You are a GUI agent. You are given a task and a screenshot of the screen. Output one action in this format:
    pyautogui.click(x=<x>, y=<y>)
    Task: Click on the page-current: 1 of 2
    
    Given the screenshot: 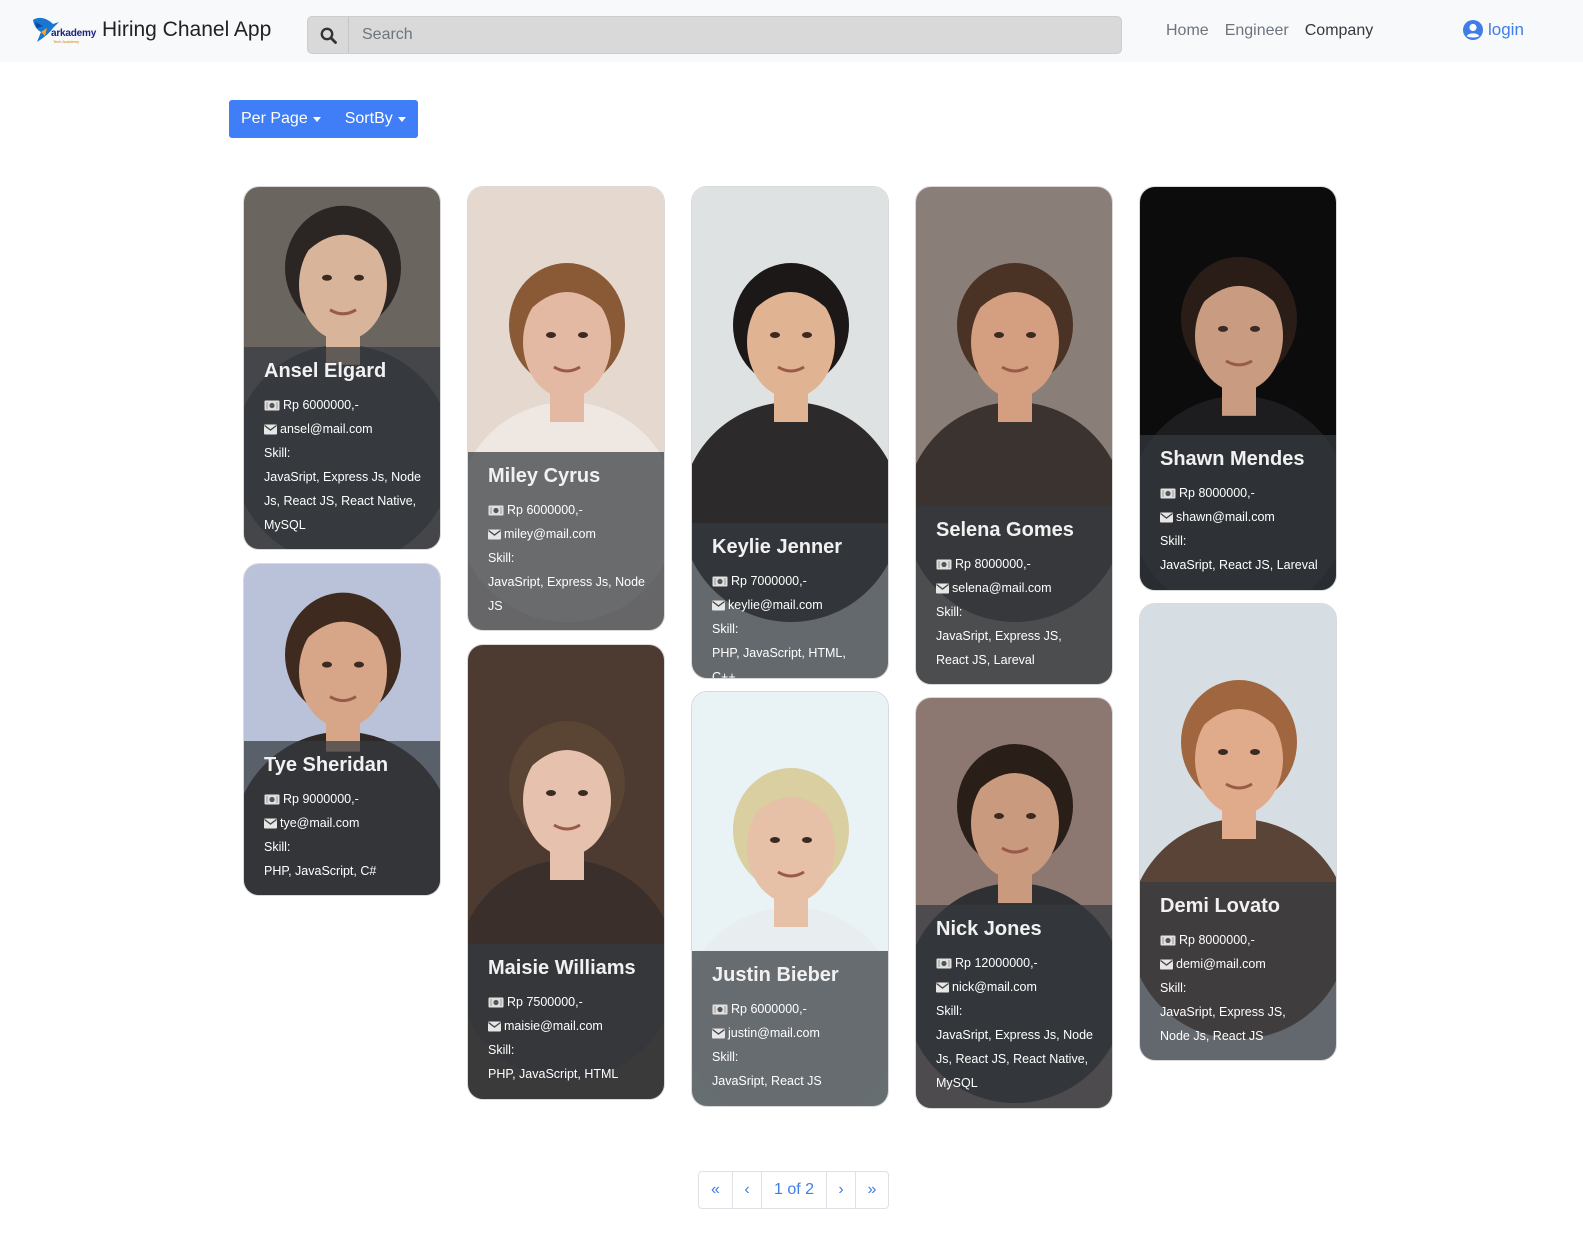 What is the action you would take?
    pyautogui.click(x=794, y=1190)
    